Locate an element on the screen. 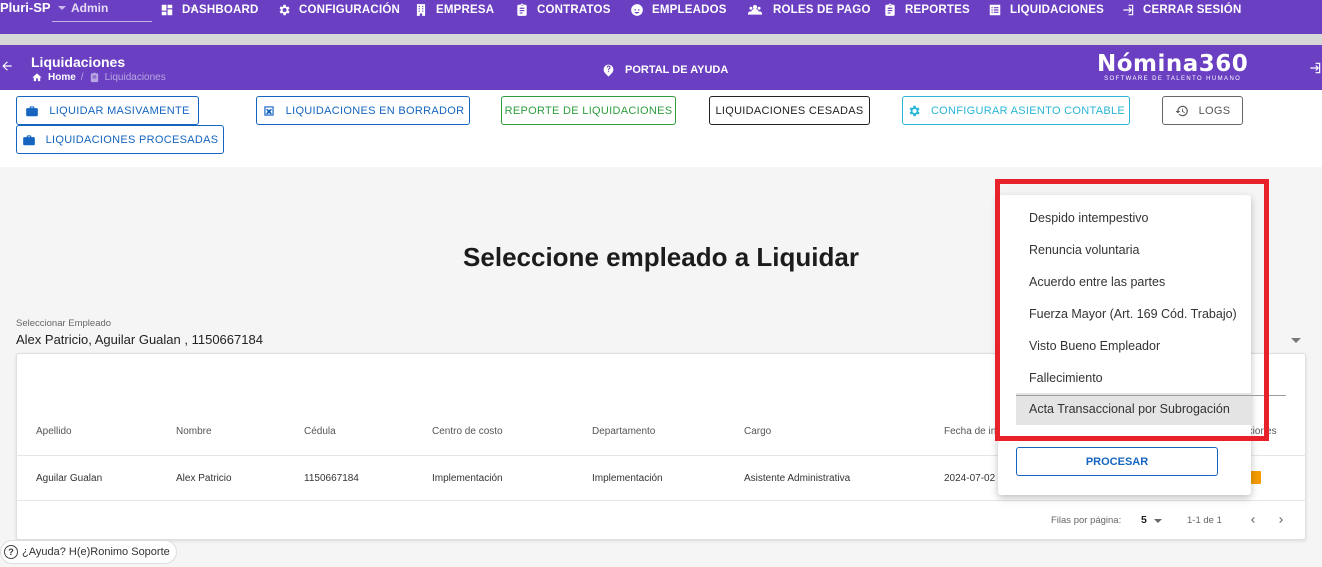 Image resolution: width=1322 pixels, height=567 pixels. logo-tagline: SOFTWARE DE TALENTO HUMANO is located at coordinates (1173, 79).